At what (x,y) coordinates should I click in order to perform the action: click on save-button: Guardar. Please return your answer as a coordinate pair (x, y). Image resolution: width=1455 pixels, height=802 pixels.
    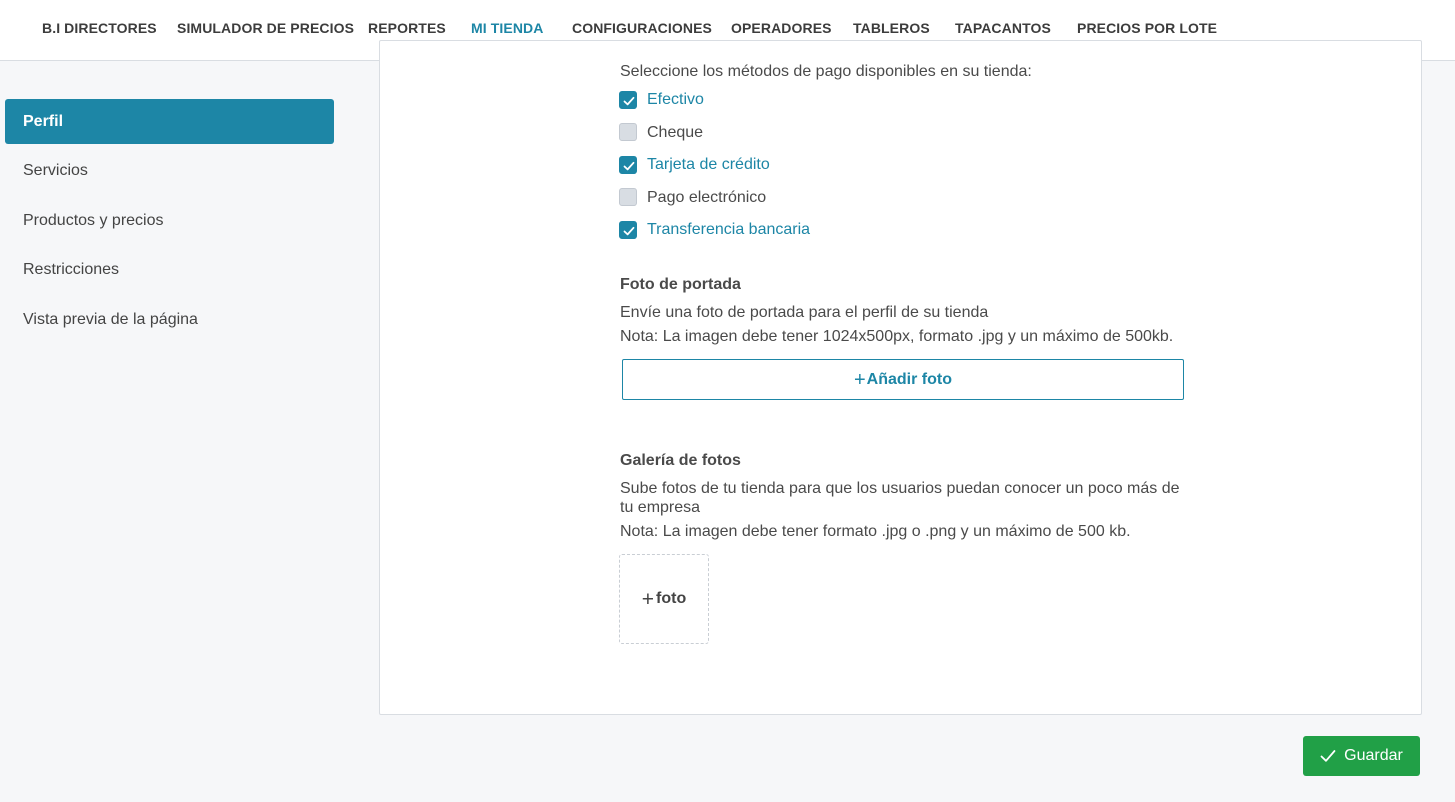
    Looking at the image, I should click on (1361, 756).